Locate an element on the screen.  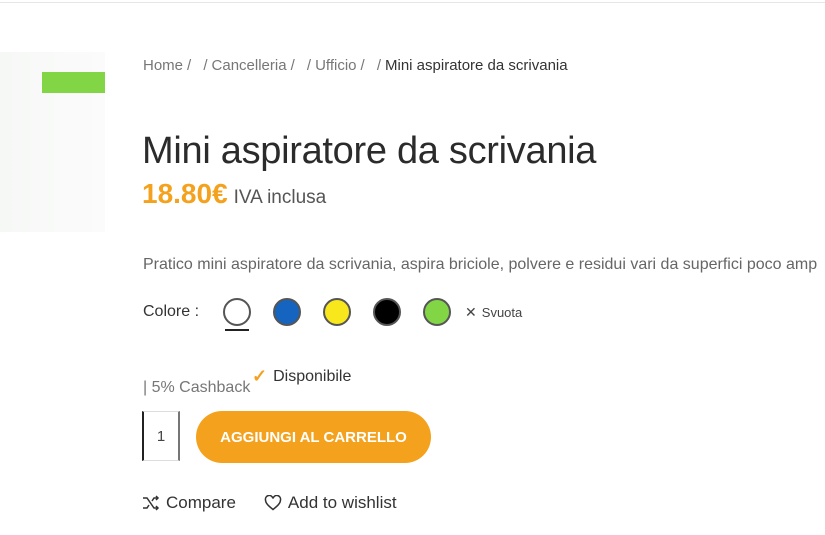
availability-label: Disponibile is located at coordinates (312, 376).